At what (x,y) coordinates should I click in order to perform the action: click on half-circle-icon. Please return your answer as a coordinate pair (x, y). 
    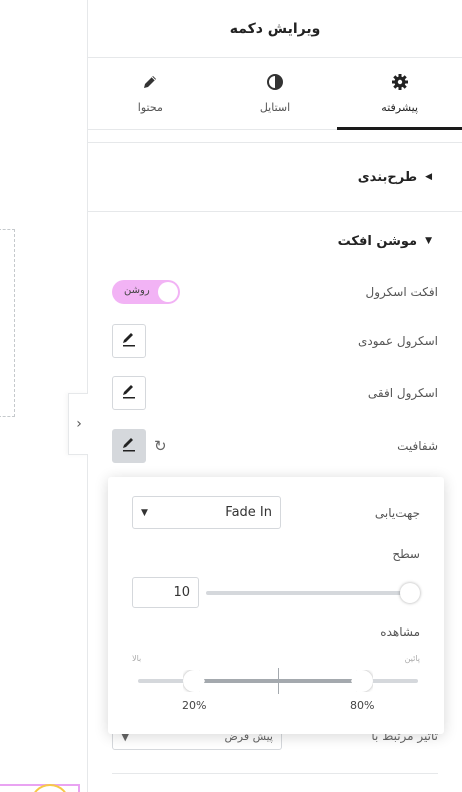
    Looking at the image, I should click on (275, 84).